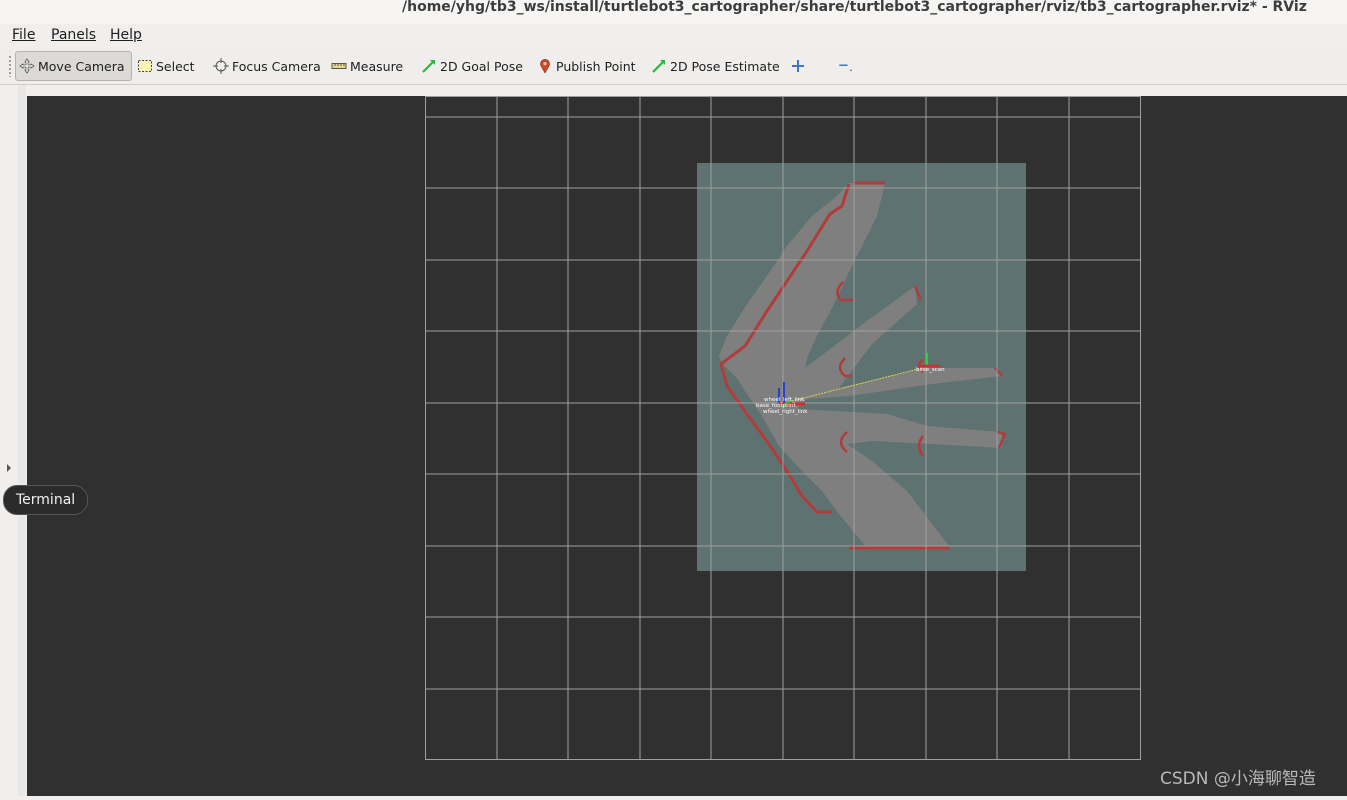 The image size is (1347, 800). Describe the element at coordinates (596, 66) in the screenshot. I see `publish-point-label: Publish Point` at that location.